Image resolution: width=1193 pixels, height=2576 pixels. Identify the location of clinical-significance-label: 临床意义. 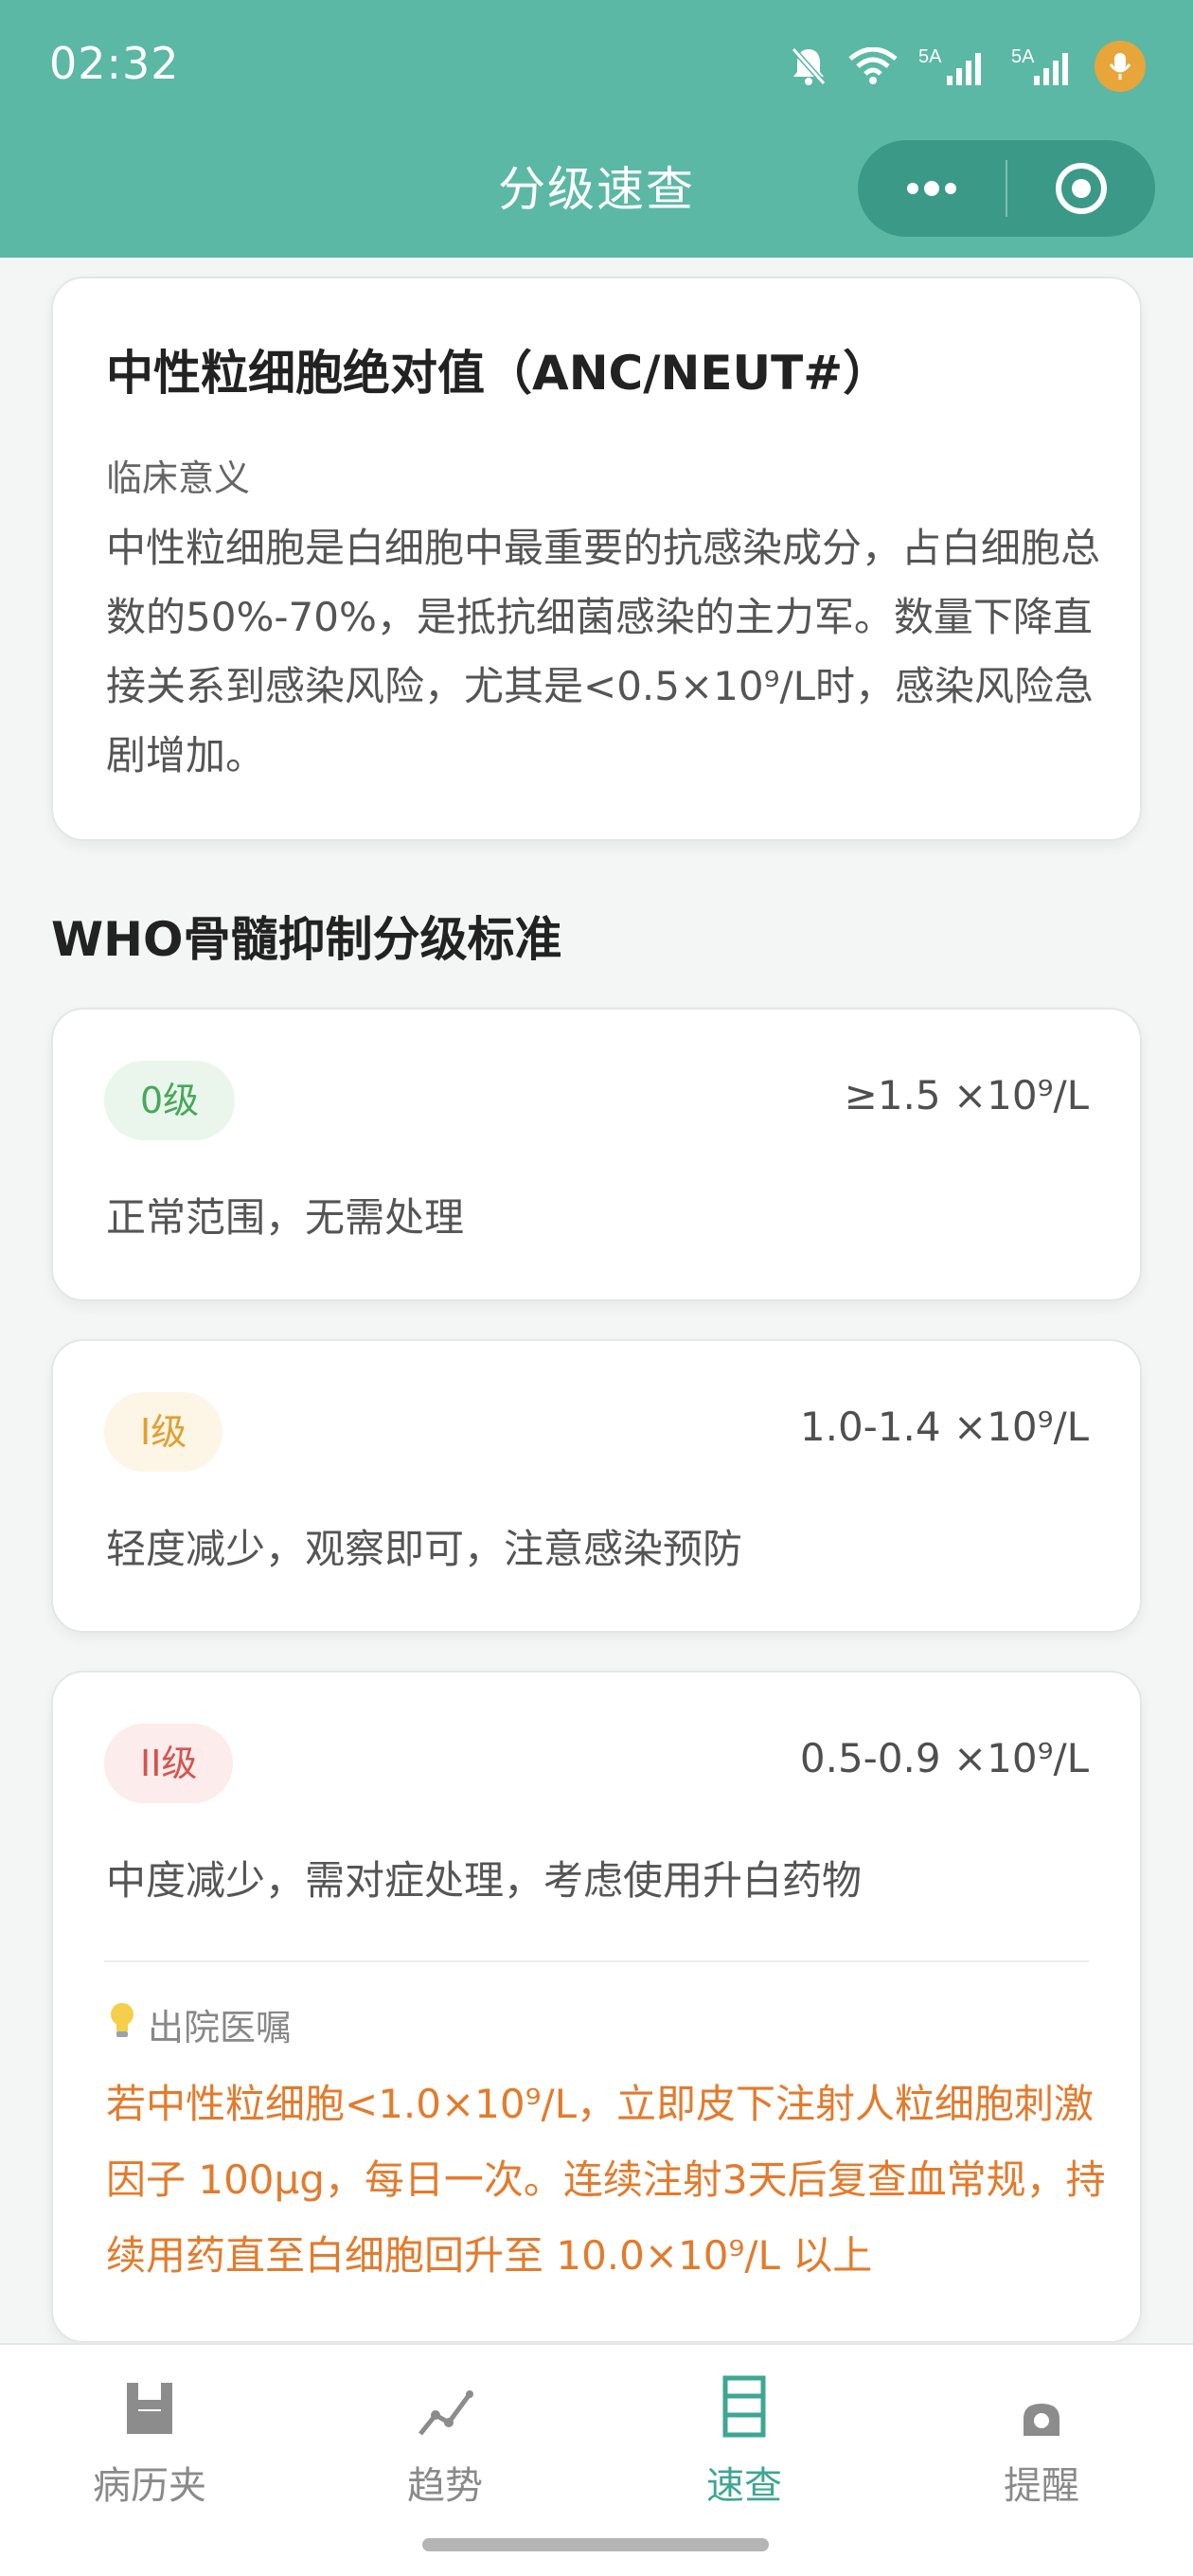
(178, 478).